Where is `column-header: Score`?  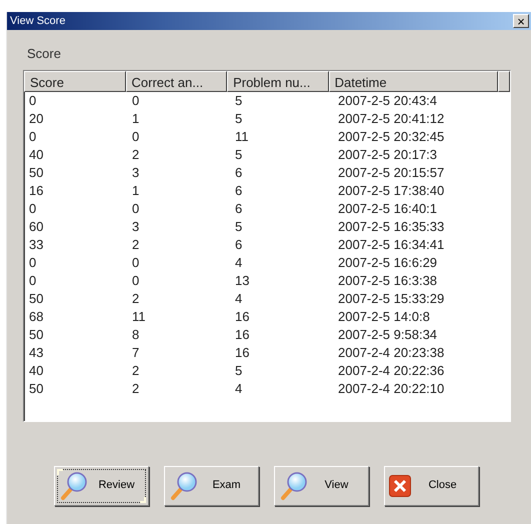
column-header: Score is located at coordinates (75, 81).